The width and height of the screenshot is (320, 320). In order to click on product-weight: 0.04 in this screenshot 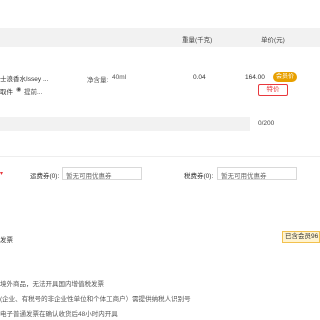, I will do `click(199, 77)`.